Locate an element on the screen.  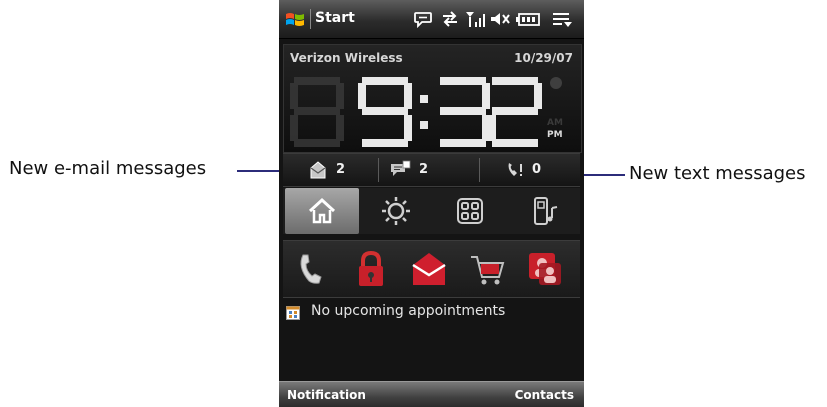
menu-icon is located at coordinates (562, 19).